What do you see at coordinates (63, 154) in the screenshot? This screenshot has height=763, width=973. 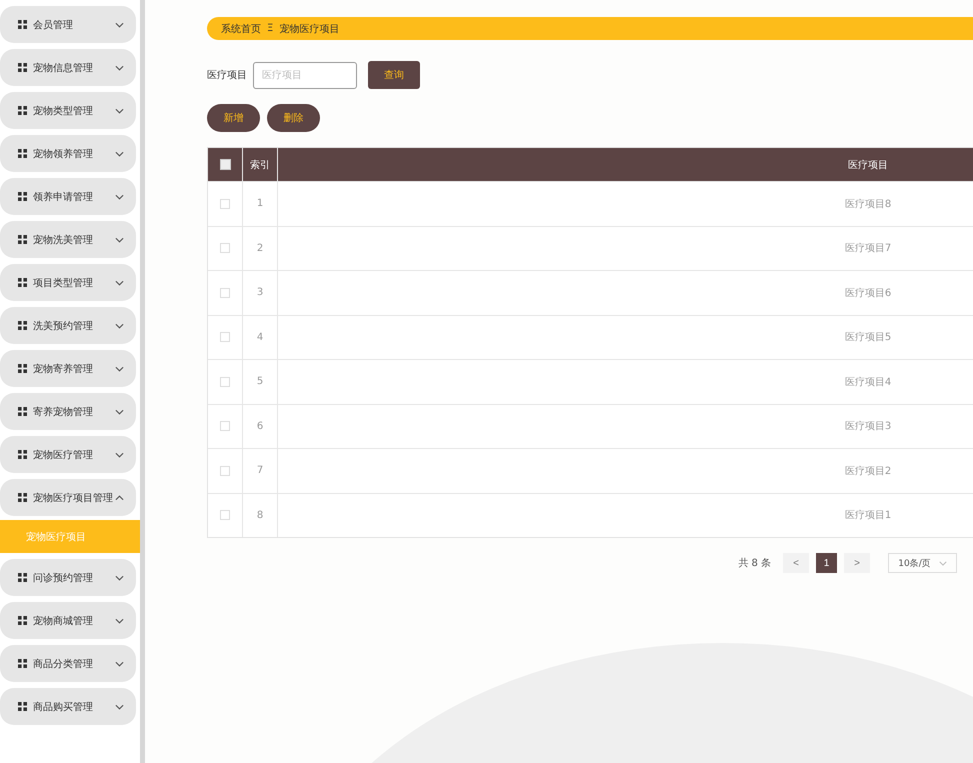 I see `menu-label: 宠物领养管理` at bounding box center [63, 154].